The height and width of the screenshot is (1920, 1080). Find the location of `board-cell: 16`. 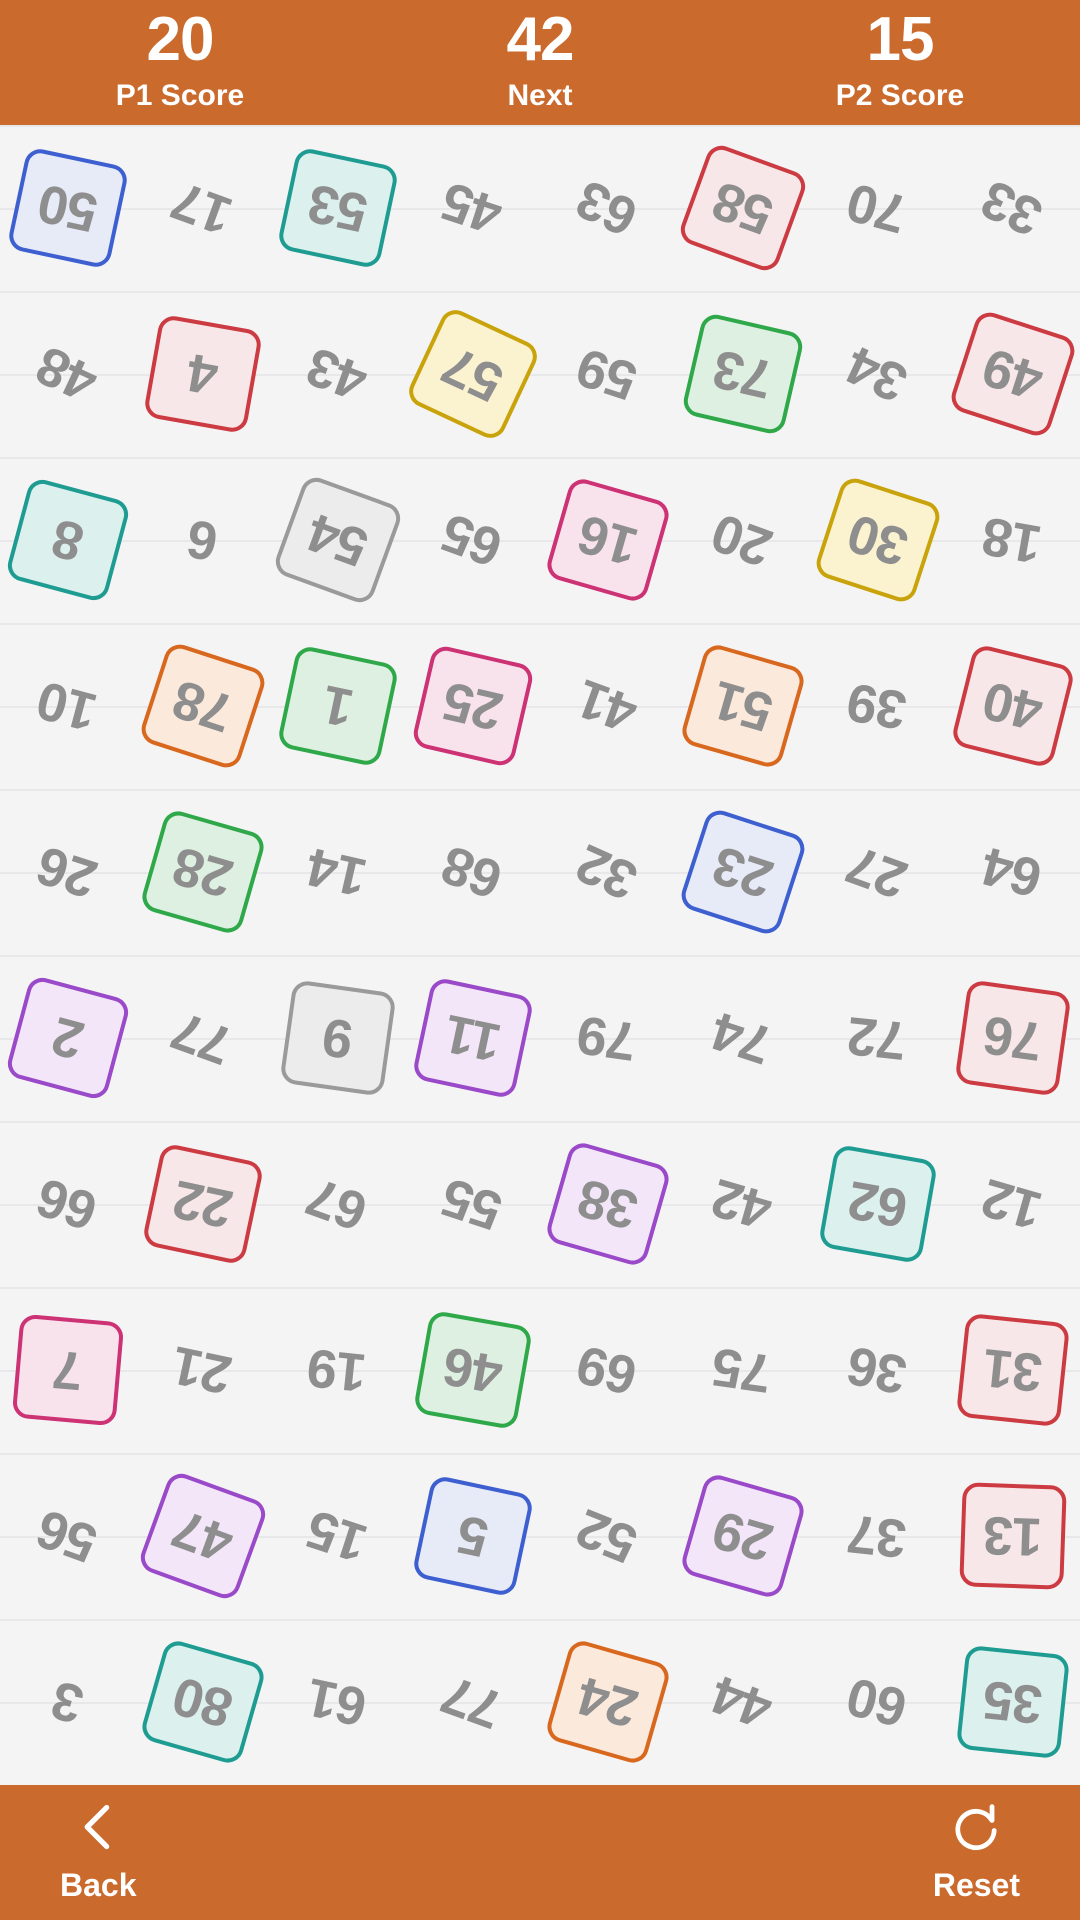

board-cell: 16 is located at coordinates (607, 540).